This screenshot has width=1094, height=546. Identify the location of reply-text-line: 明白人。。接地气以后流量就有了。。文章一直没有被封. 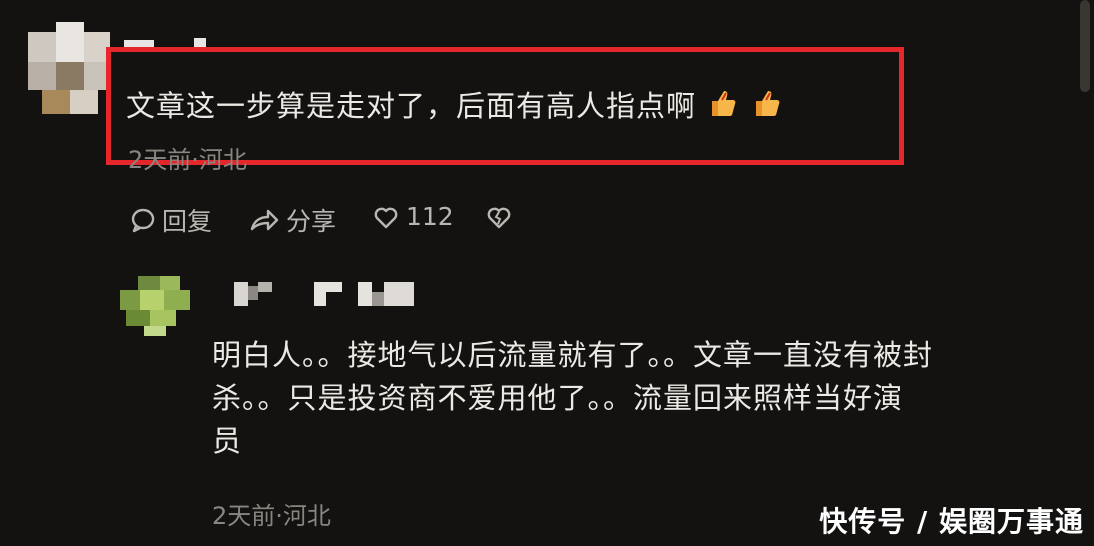
(573, 355).